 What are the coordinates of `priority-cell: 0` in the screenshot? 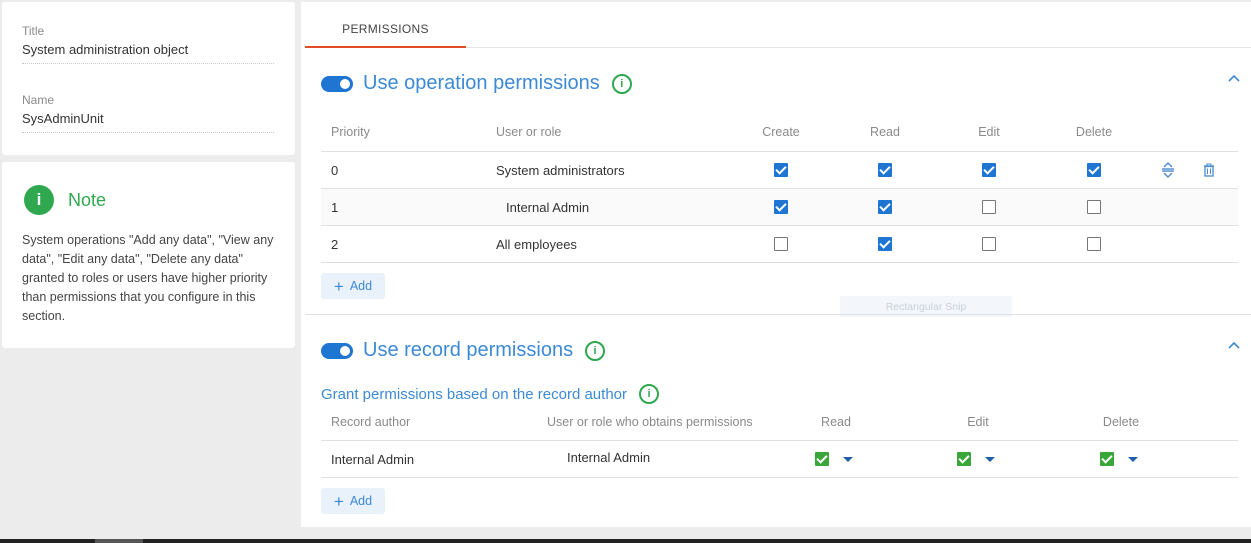 It's located at (335, 170).